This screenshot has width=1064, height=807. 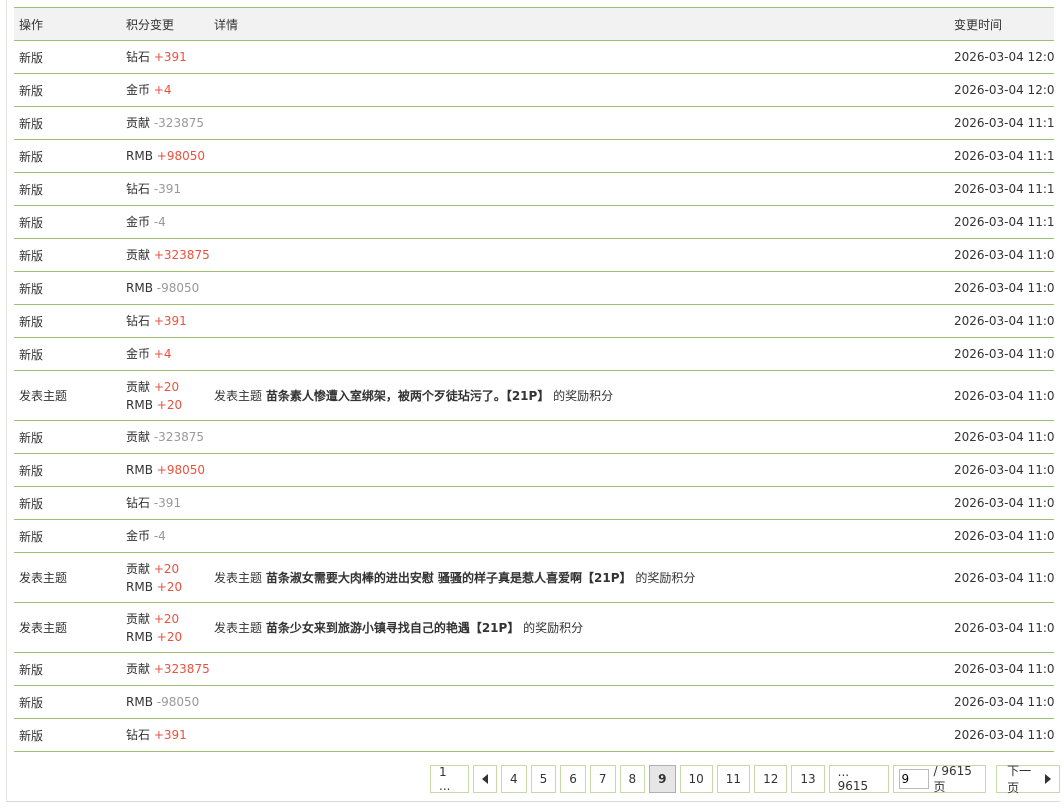 What do you see at coordinates (534, 669) in the screenshot?
I see `table-row: 新版 贡献 +323875 2026-03-04 11:03` at bounding box center [534, 669].